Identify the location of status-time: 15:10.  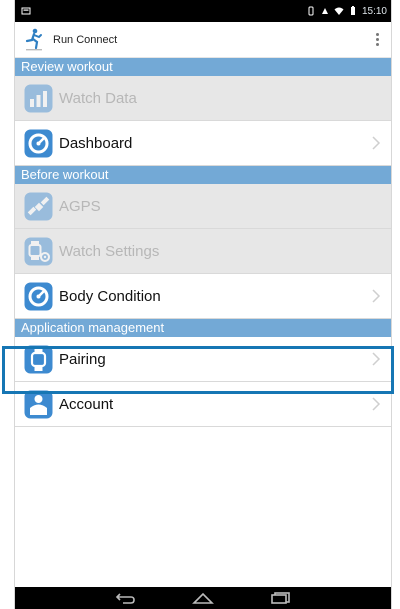
(374, 11).